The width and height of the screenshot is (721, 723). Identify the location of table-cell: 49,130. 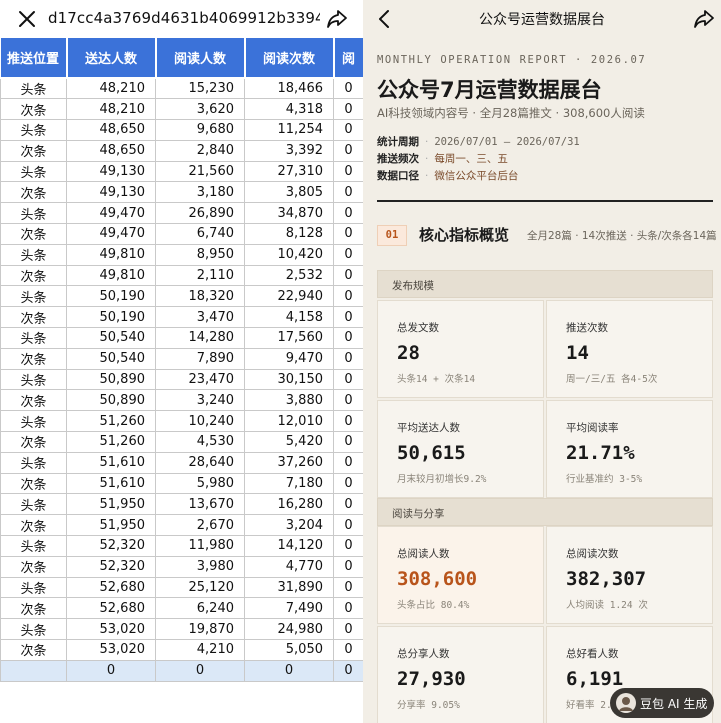
(111, 171).